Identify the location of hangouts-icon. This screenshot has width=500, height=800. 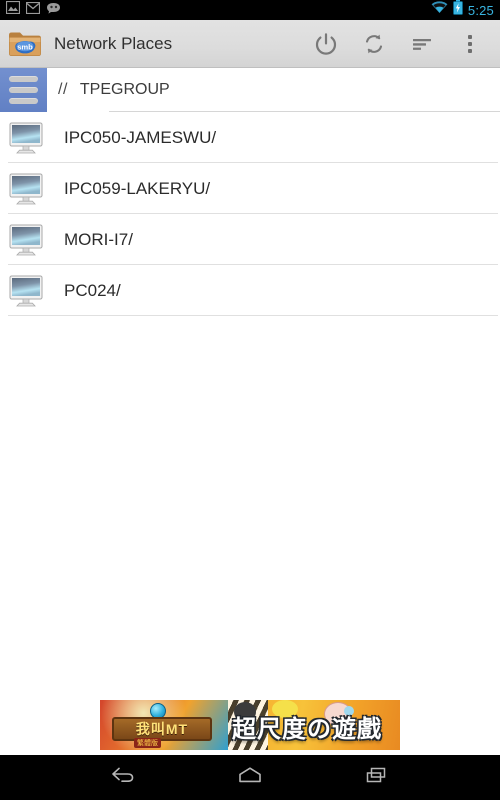
(53, 10).